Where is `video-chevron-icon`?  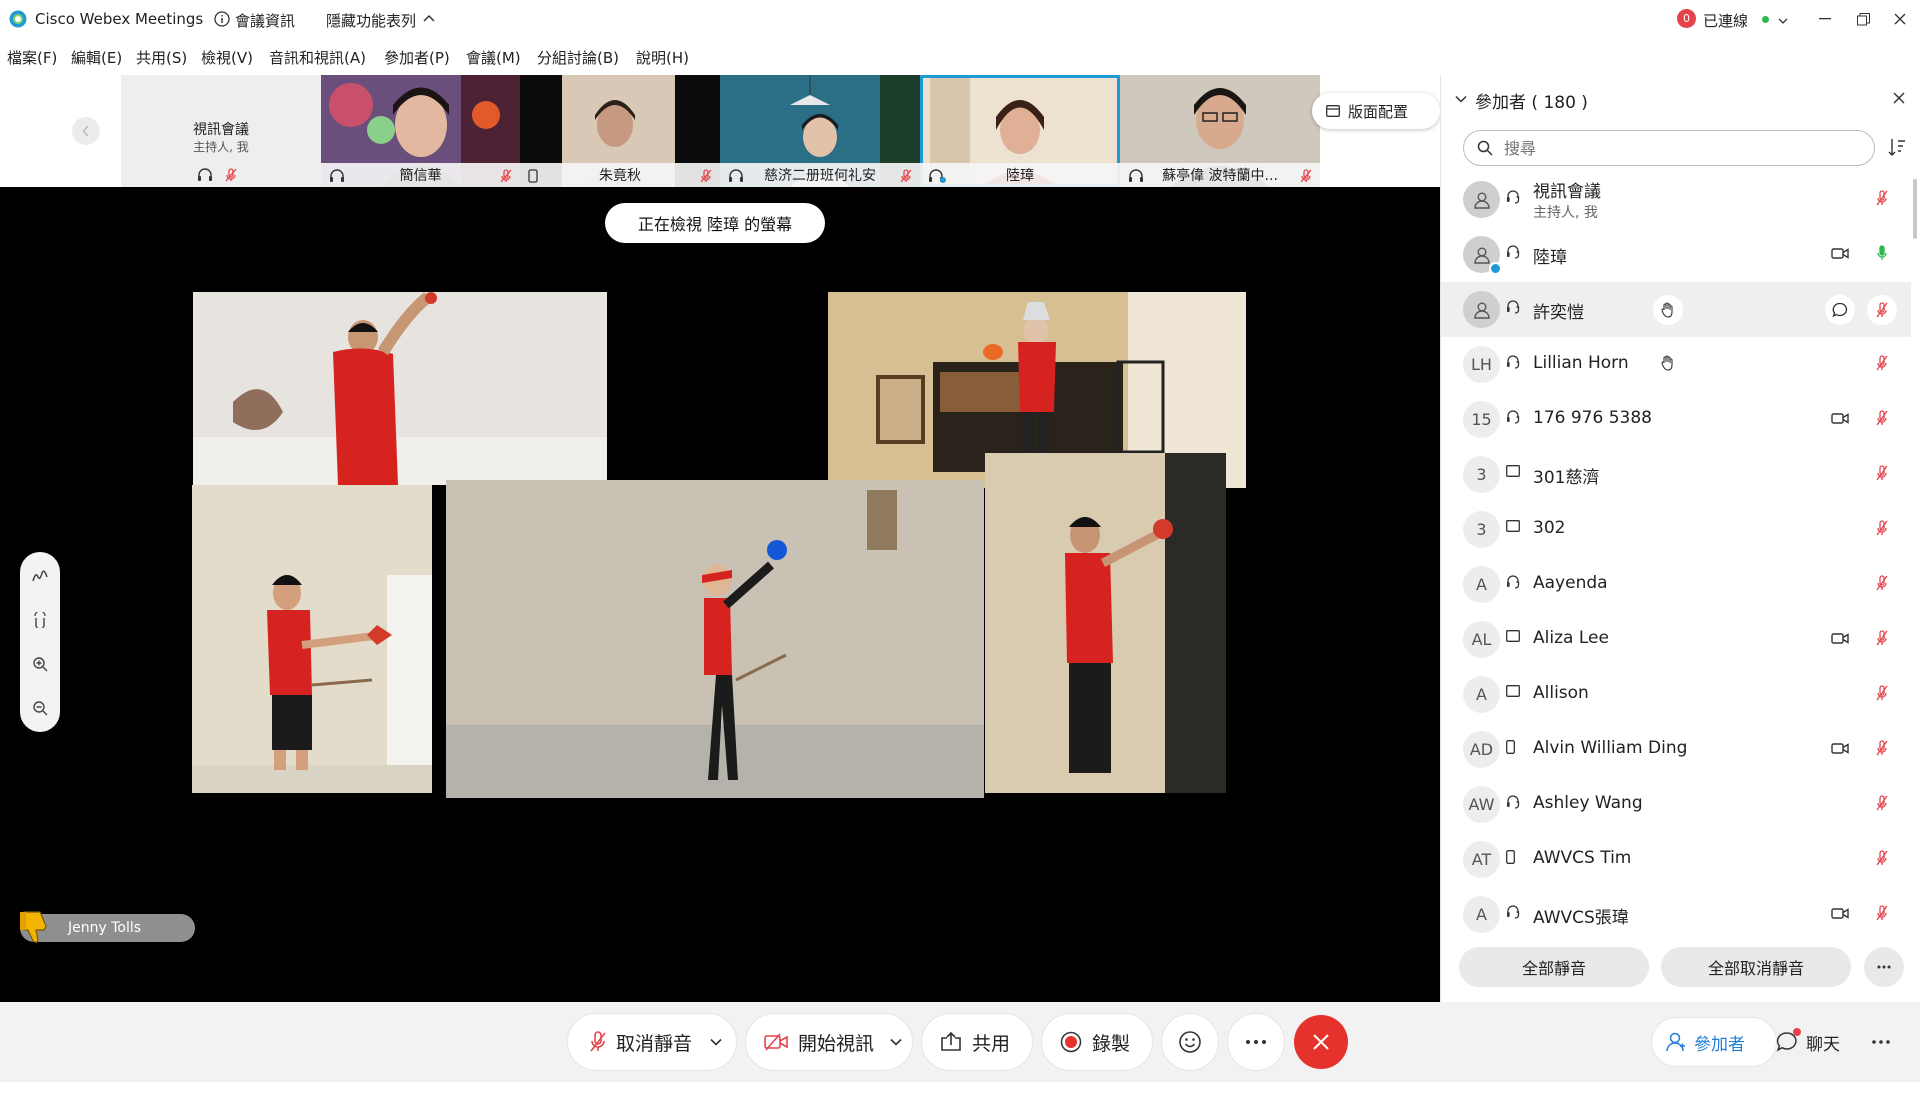
video-chevron-icon is located at coordinates (896, 1042).